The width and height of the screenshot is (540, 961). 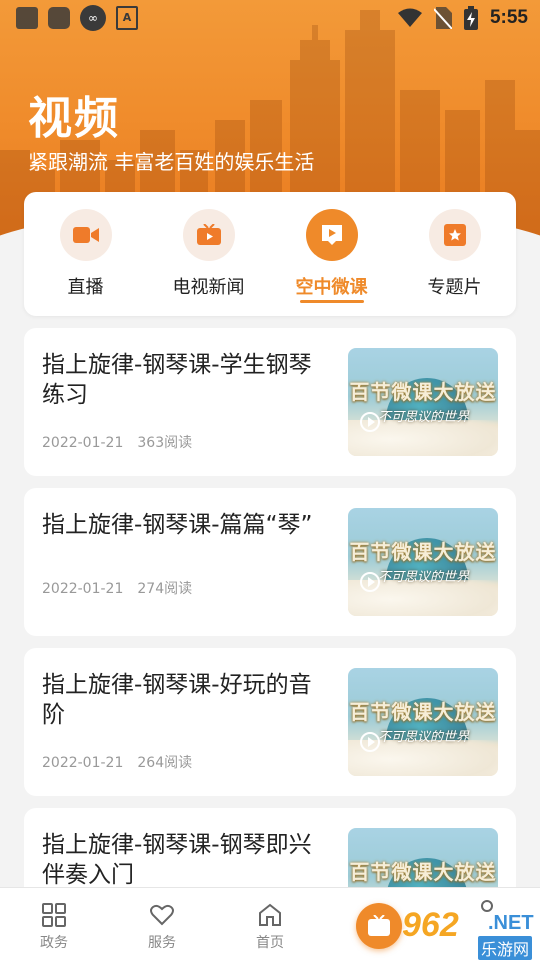 What do you see at coordinates (54, 915) in the screenshot?
I see `grid-icon` at bounding box center [54, 915].